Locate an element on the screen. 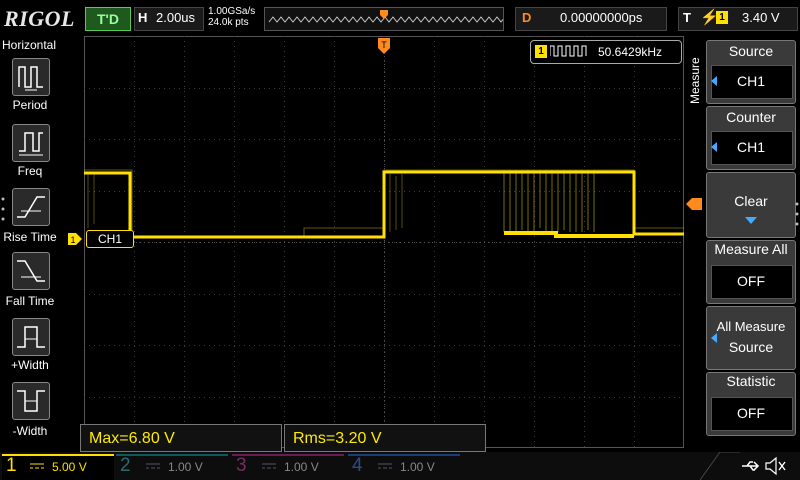 The height and width of the screenshot is (480, 800). counter-title: Counter is located at coordinates (751, 117).